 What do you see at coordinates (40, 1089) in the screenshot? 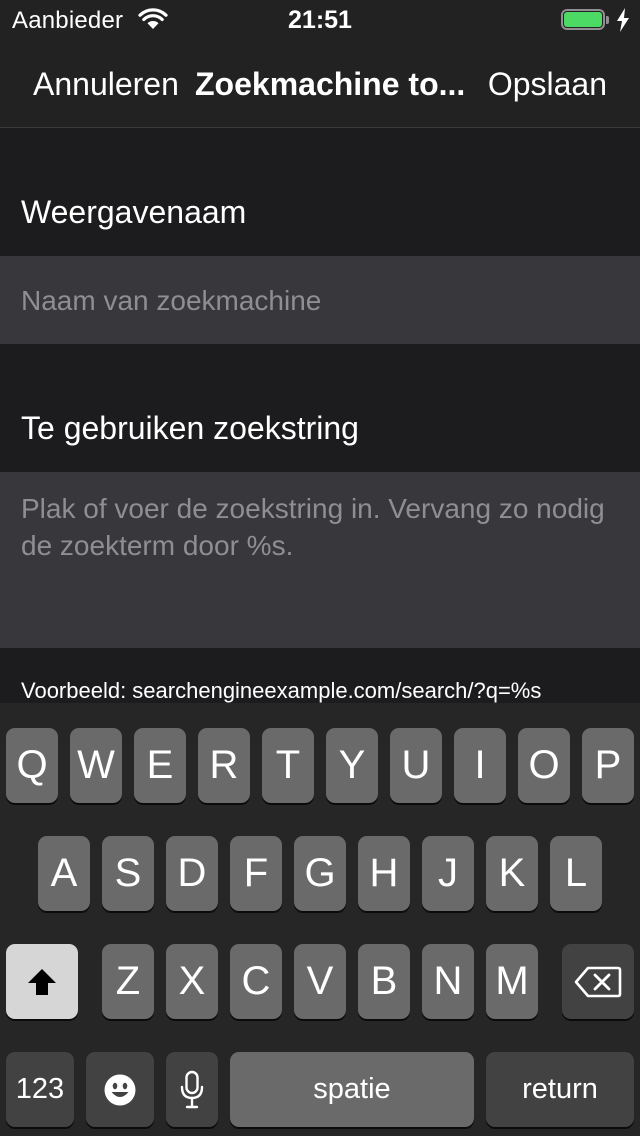
I see `numbers-key: 123` at bounding box center [40, 1089].